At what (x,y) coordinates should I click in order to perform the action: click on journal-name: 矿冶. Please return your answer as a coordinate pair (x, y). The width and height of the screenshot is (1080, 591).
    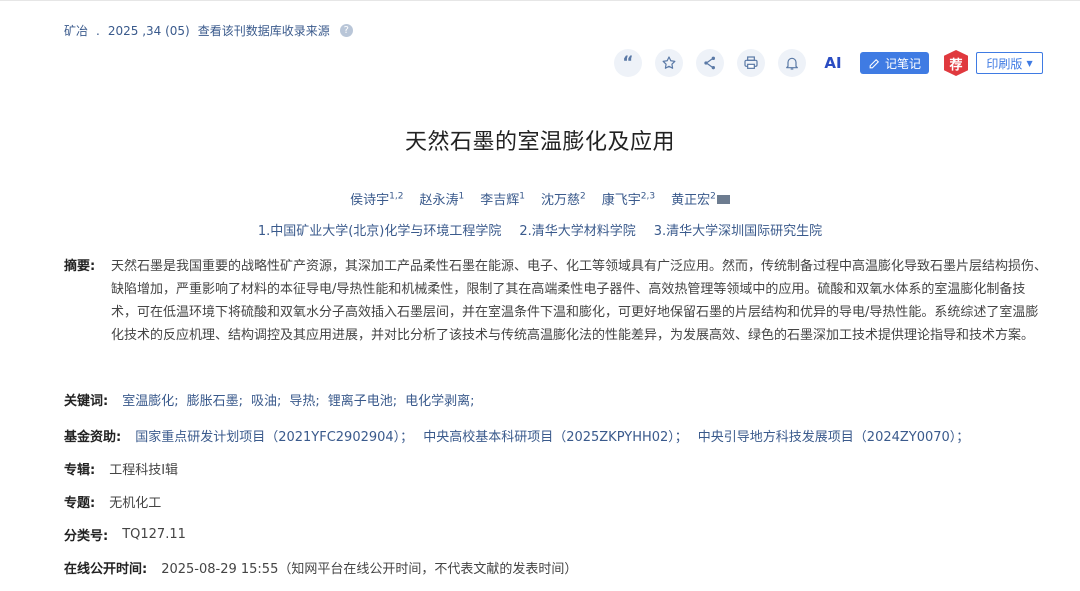
    Looking at the image, I should click on (76, 30).